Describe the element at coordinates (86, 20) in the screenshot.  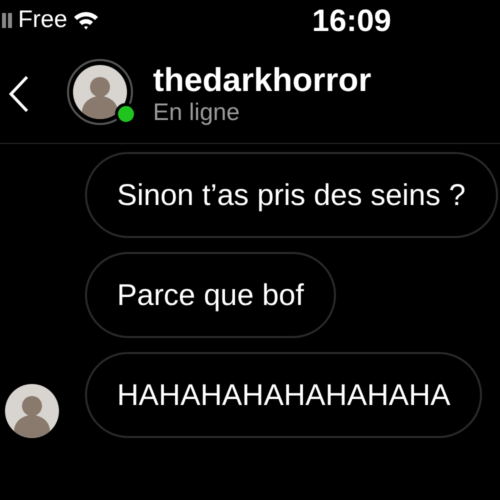
I see `wifi-icon` at that location.